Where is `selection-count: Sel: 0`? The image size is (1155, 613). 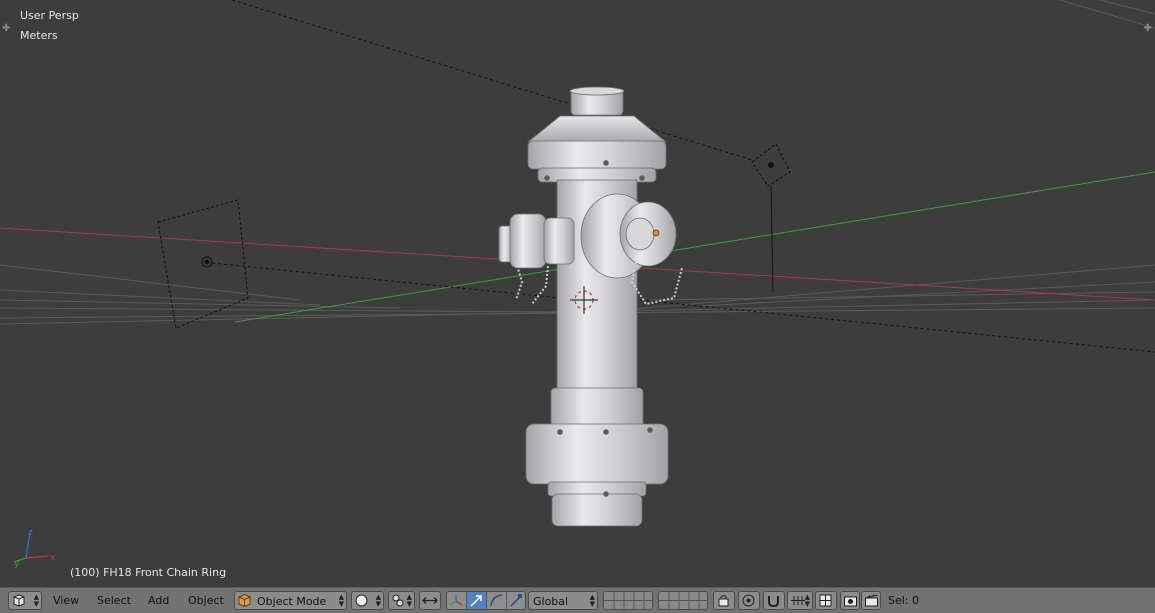 selection-count: Sel: 0 is located at coordinates (904, 600).